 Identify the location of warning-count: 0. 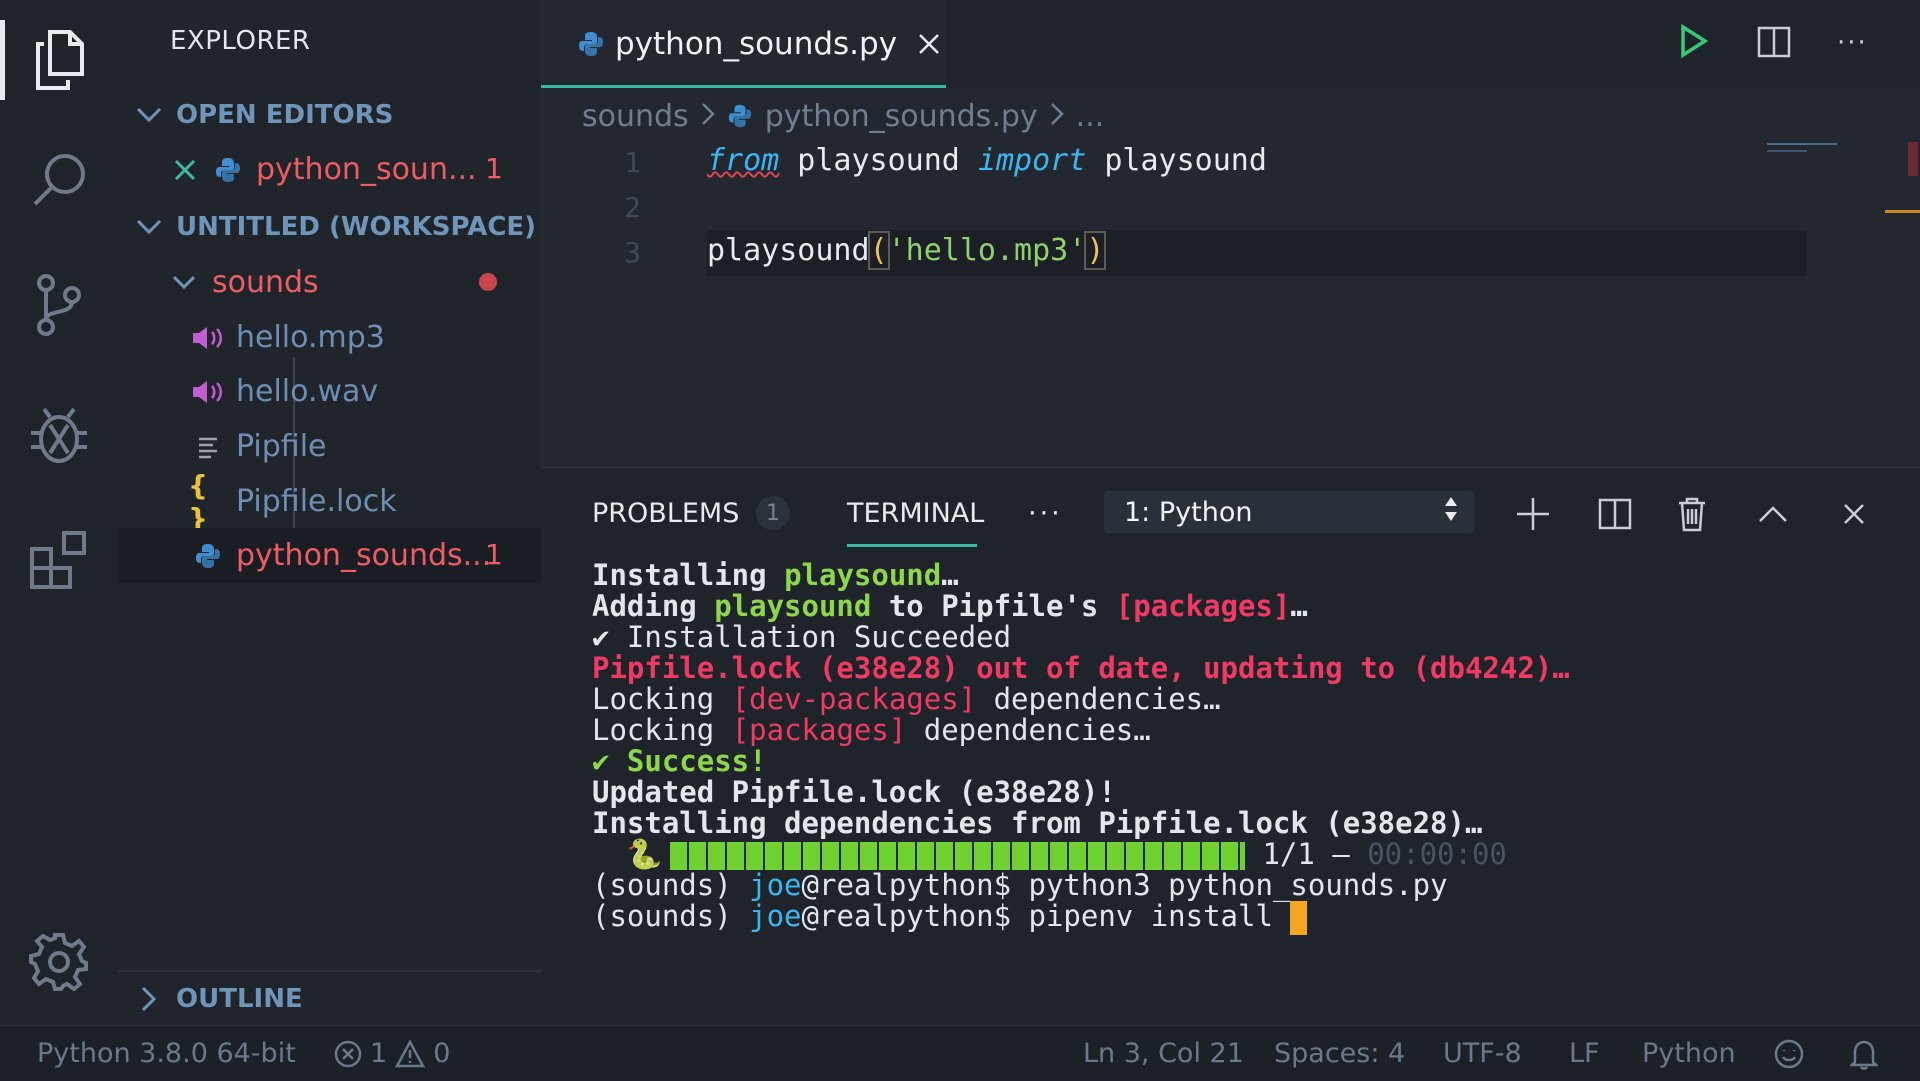
(442, 1053).